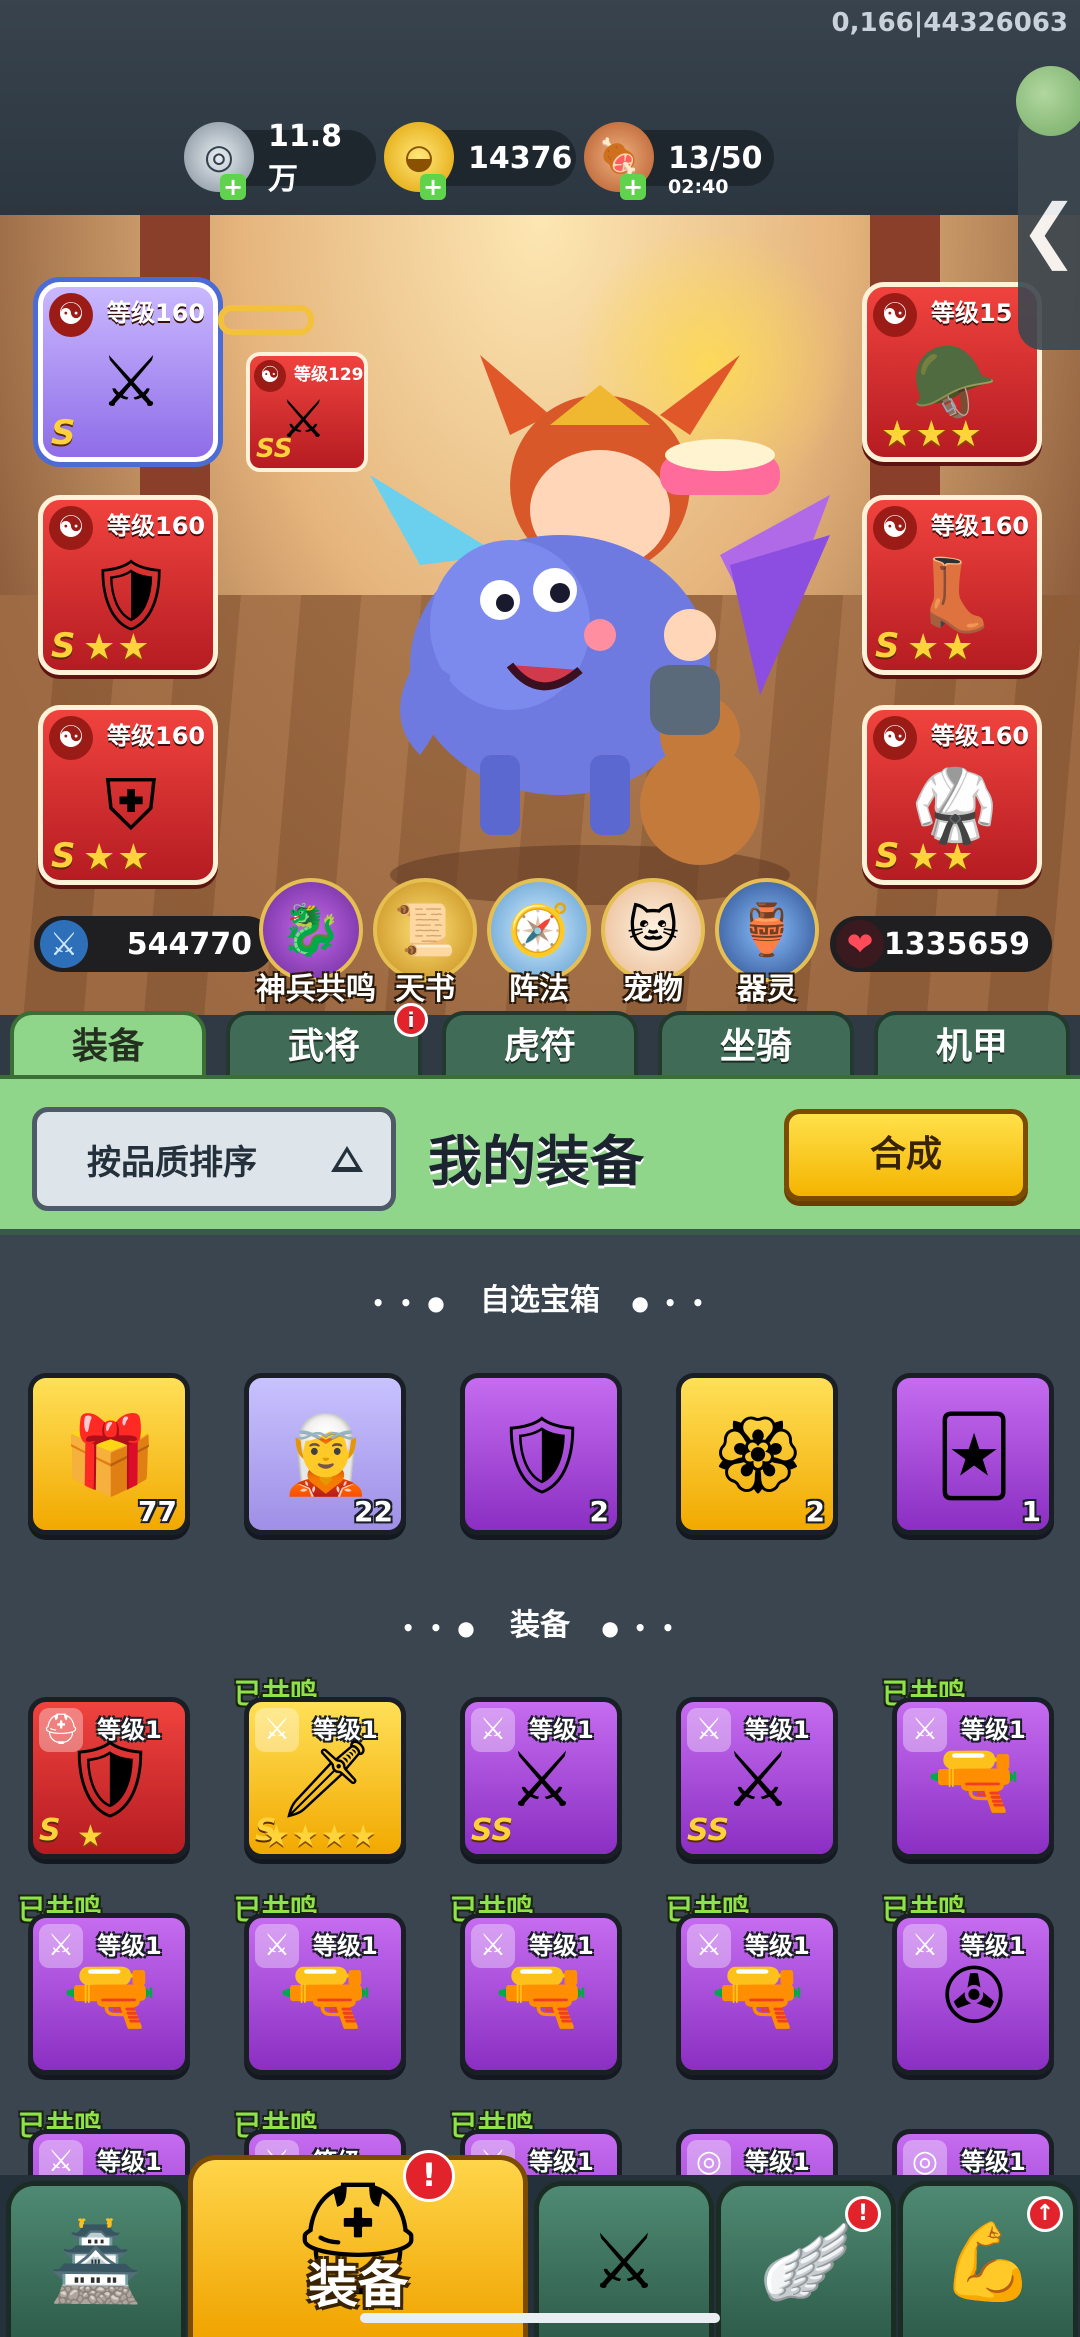 The width and height of the screenshot is (1080, 2337). What do you see at coordinates (131, 382) in the screenshot?
I see `weapon-icon: ⚔` at bounding box center [131, 382].